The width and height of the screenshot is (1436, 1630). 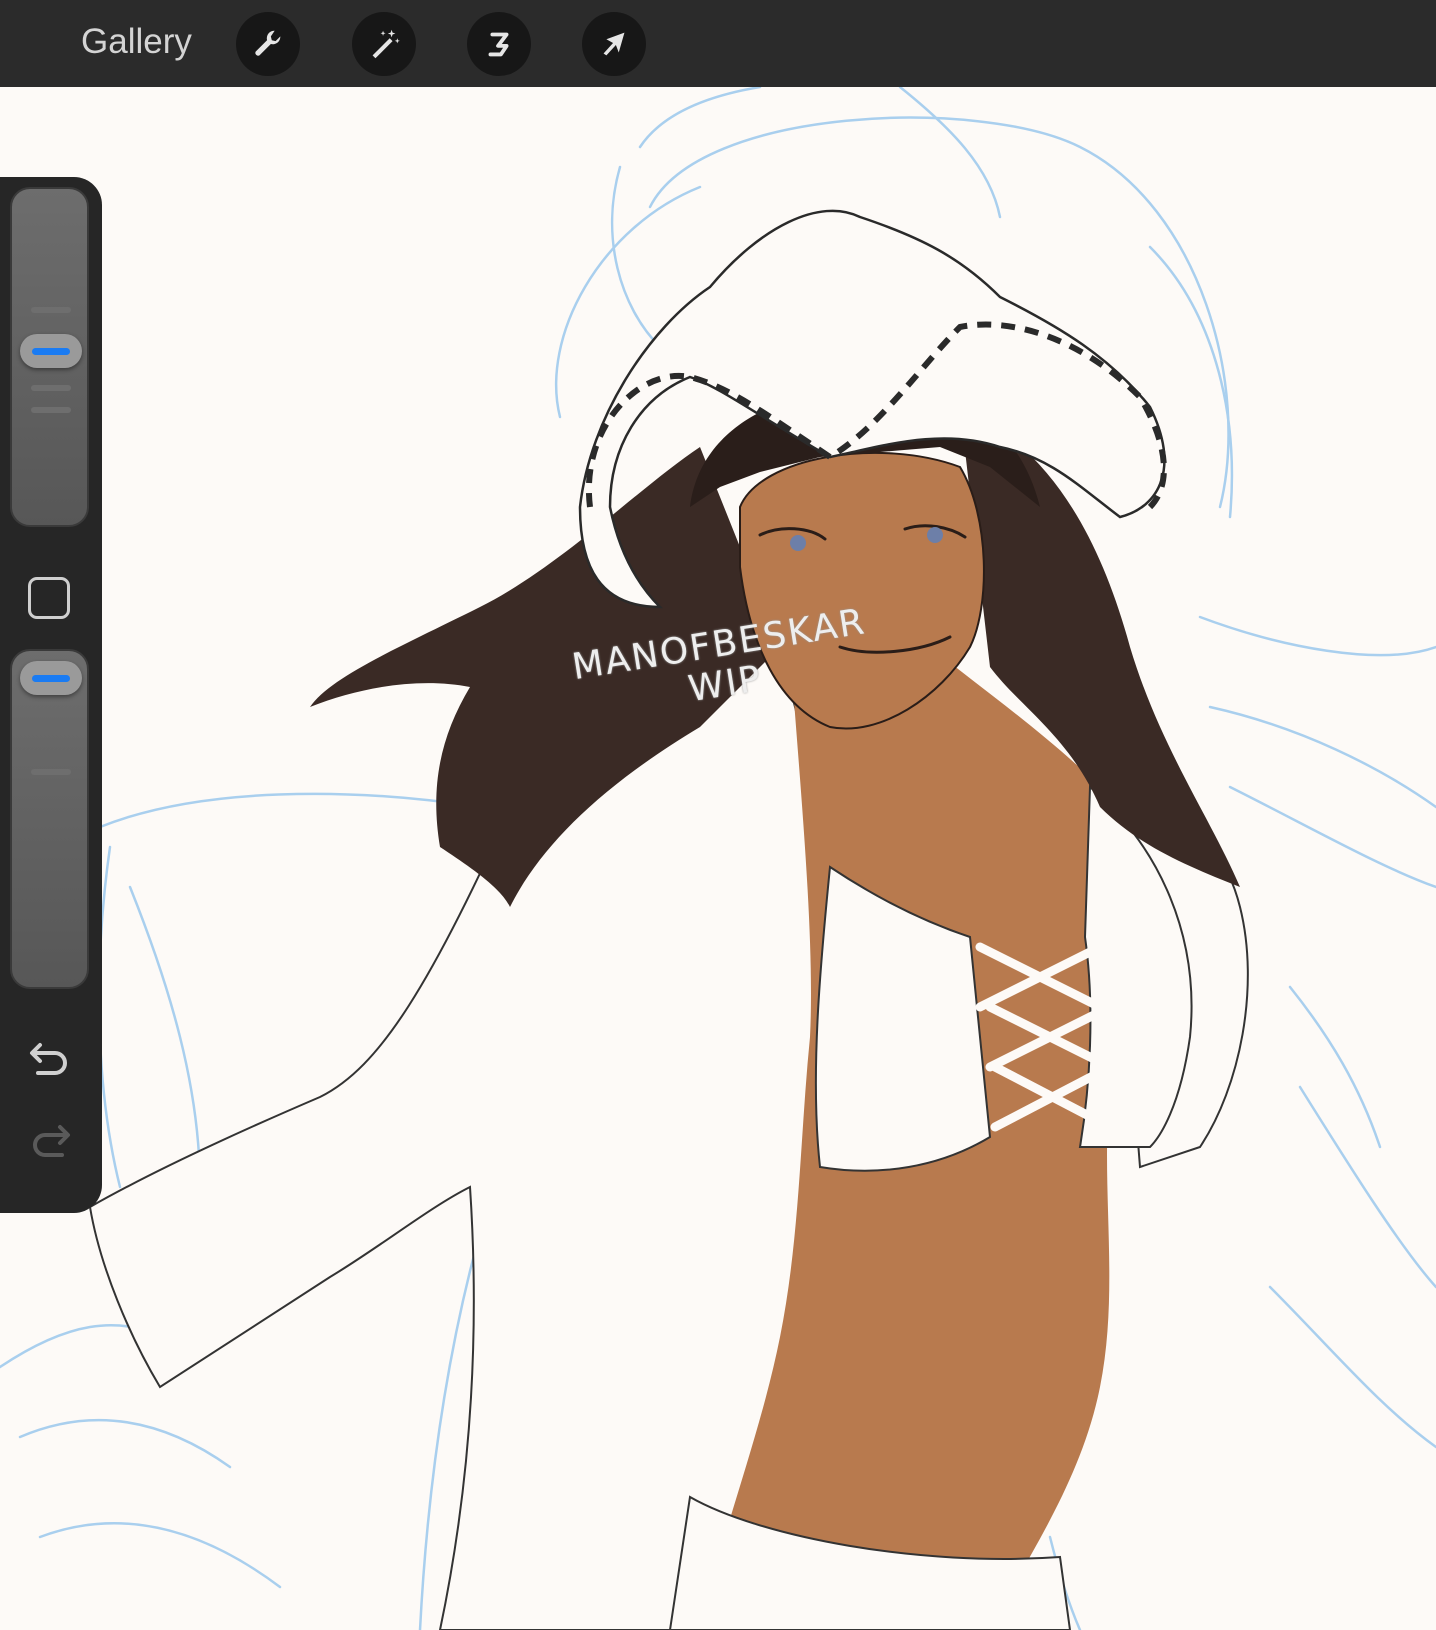 I want to click on opacity-thumb, so click(x=51, y=677).